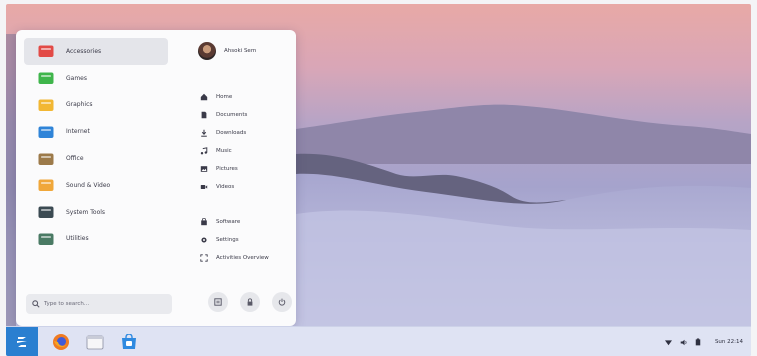 This screenshot has width=757, height=356. I want to click on start-menu-button, so click(22, 341).